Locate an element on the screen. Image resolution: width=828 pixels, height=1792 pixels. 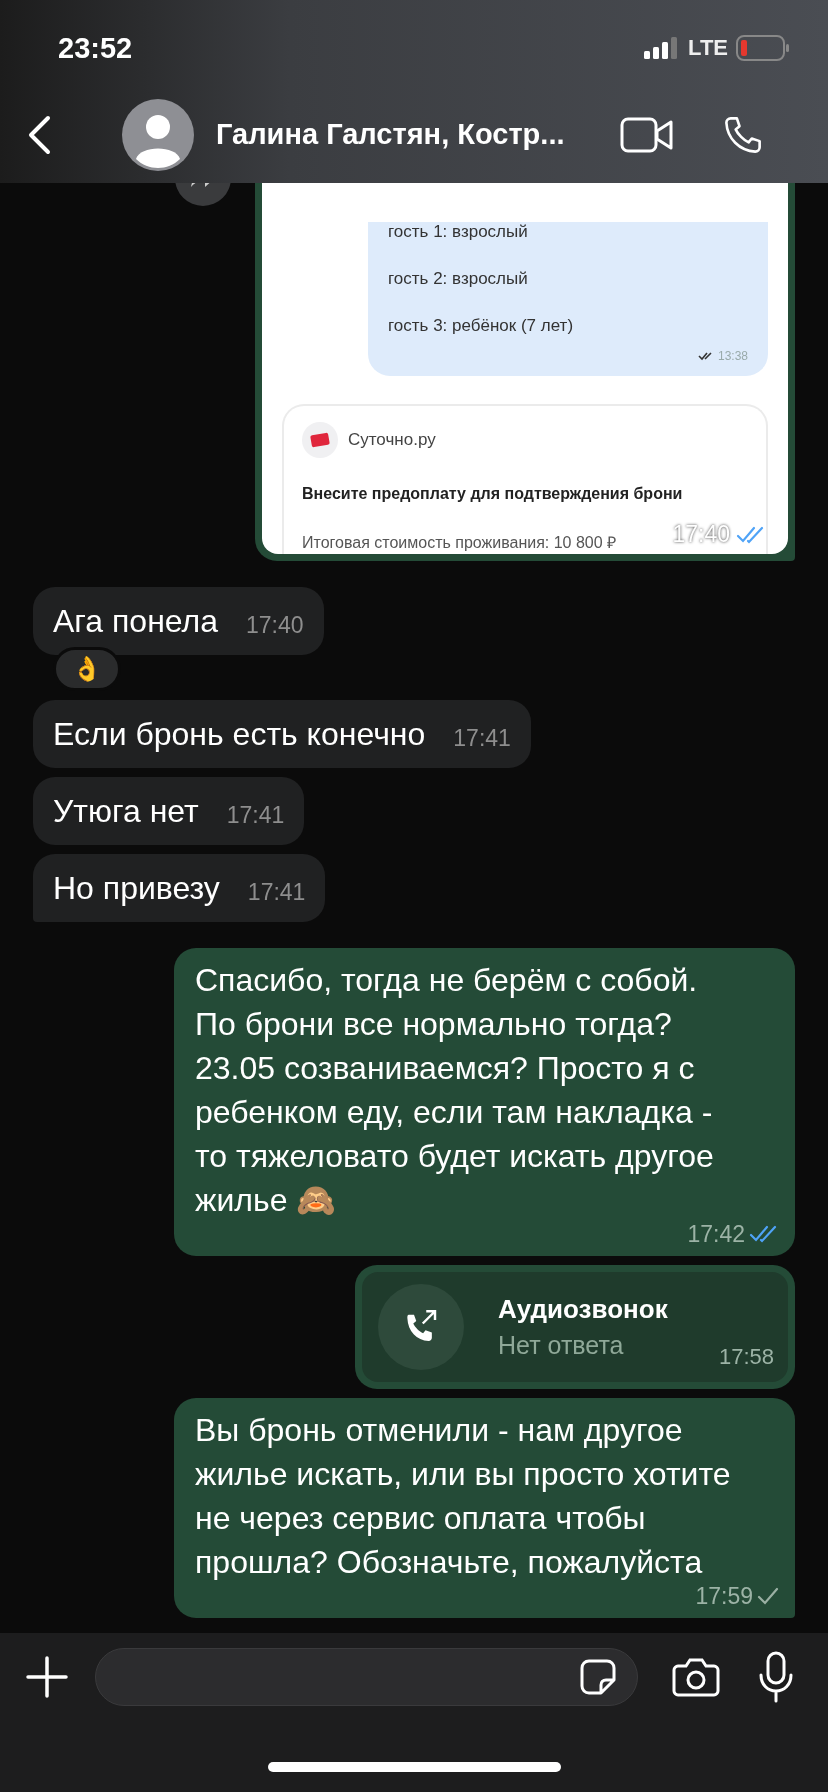
message-text: Спасибо, тогда не берём с собой. По брони все нормально тогда? 23.05 созваниваемся? Просто я с ребенком еду, если там накладка - то тяжеловато будет искать другое жилье 🙈 is located at coordinates (454, 1090).